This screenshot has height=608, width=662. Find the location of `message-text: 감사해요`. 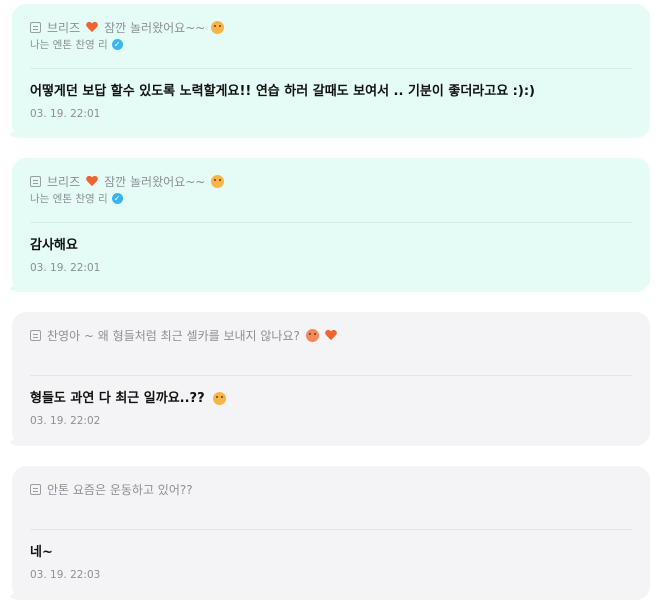

message-text: 감사해요 is located at coordinates (54, 245).